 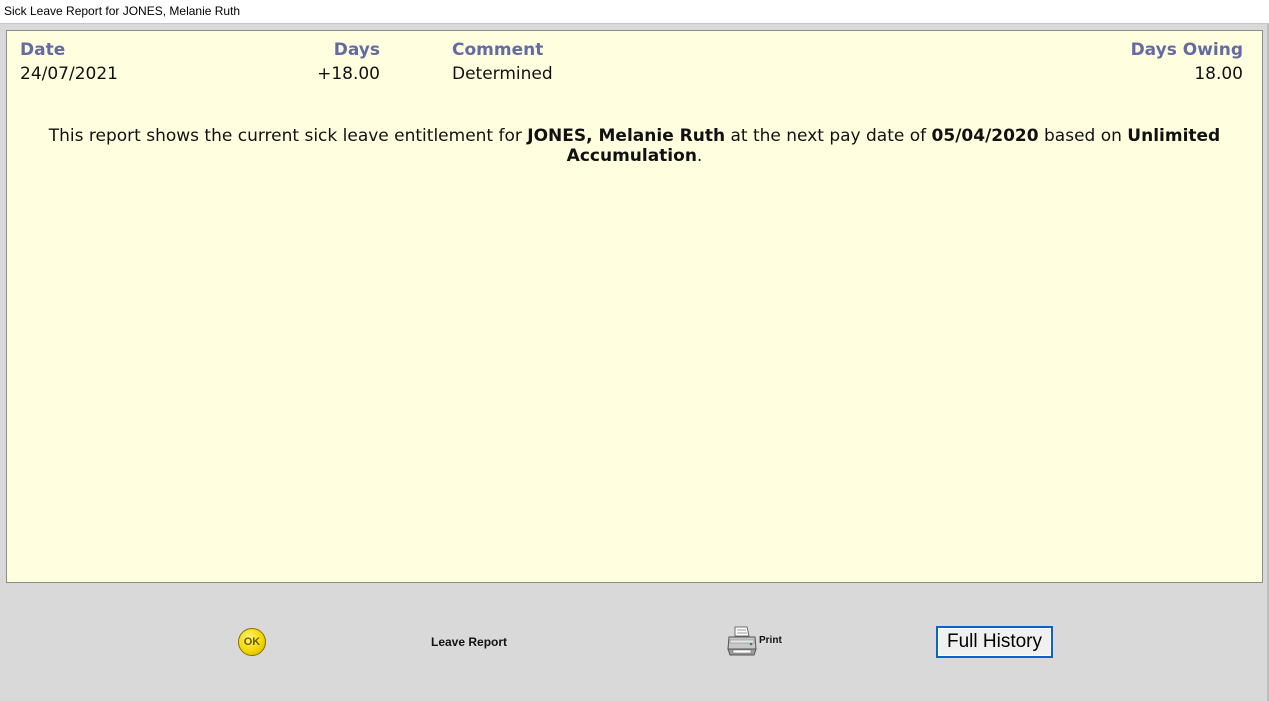 I want to click on print-label: Print, so click(x=770, y=640).